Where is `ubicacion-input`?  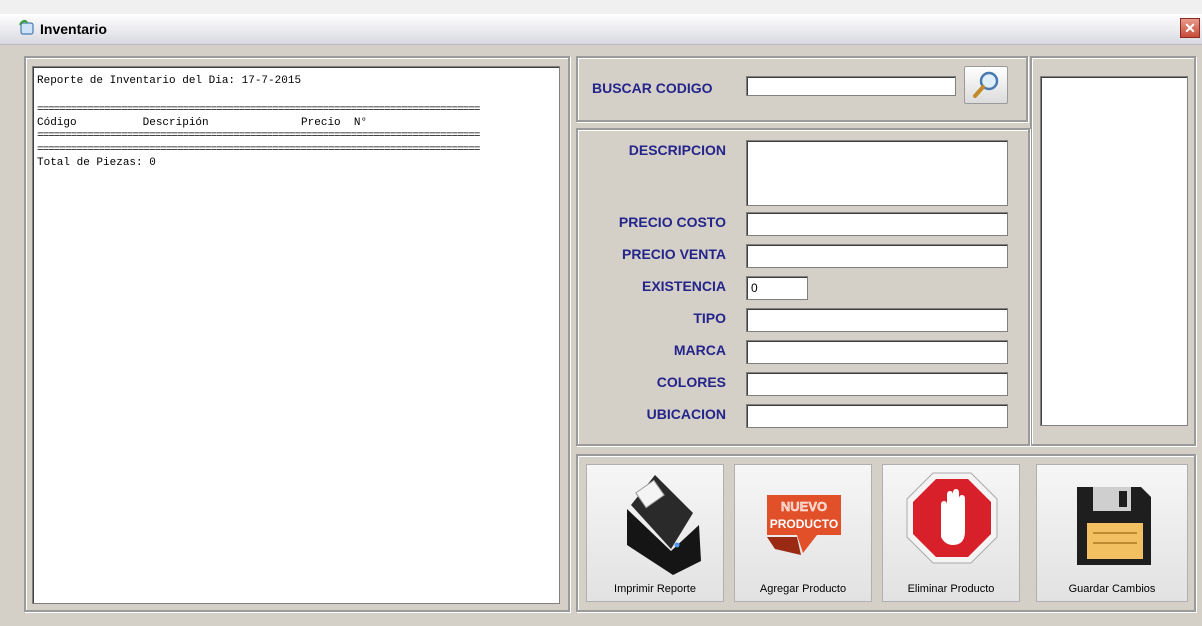
ubicacion-input is located at coordinates (877, 416).